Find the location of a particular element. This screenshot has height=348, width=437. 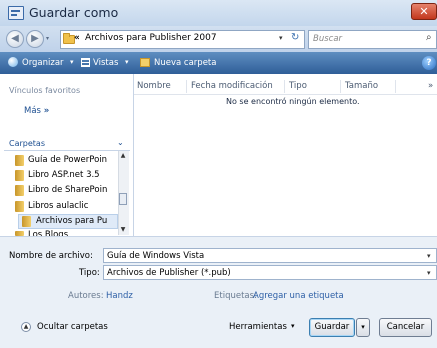

authors-label: Autores: is located at coordinates (86, 296).